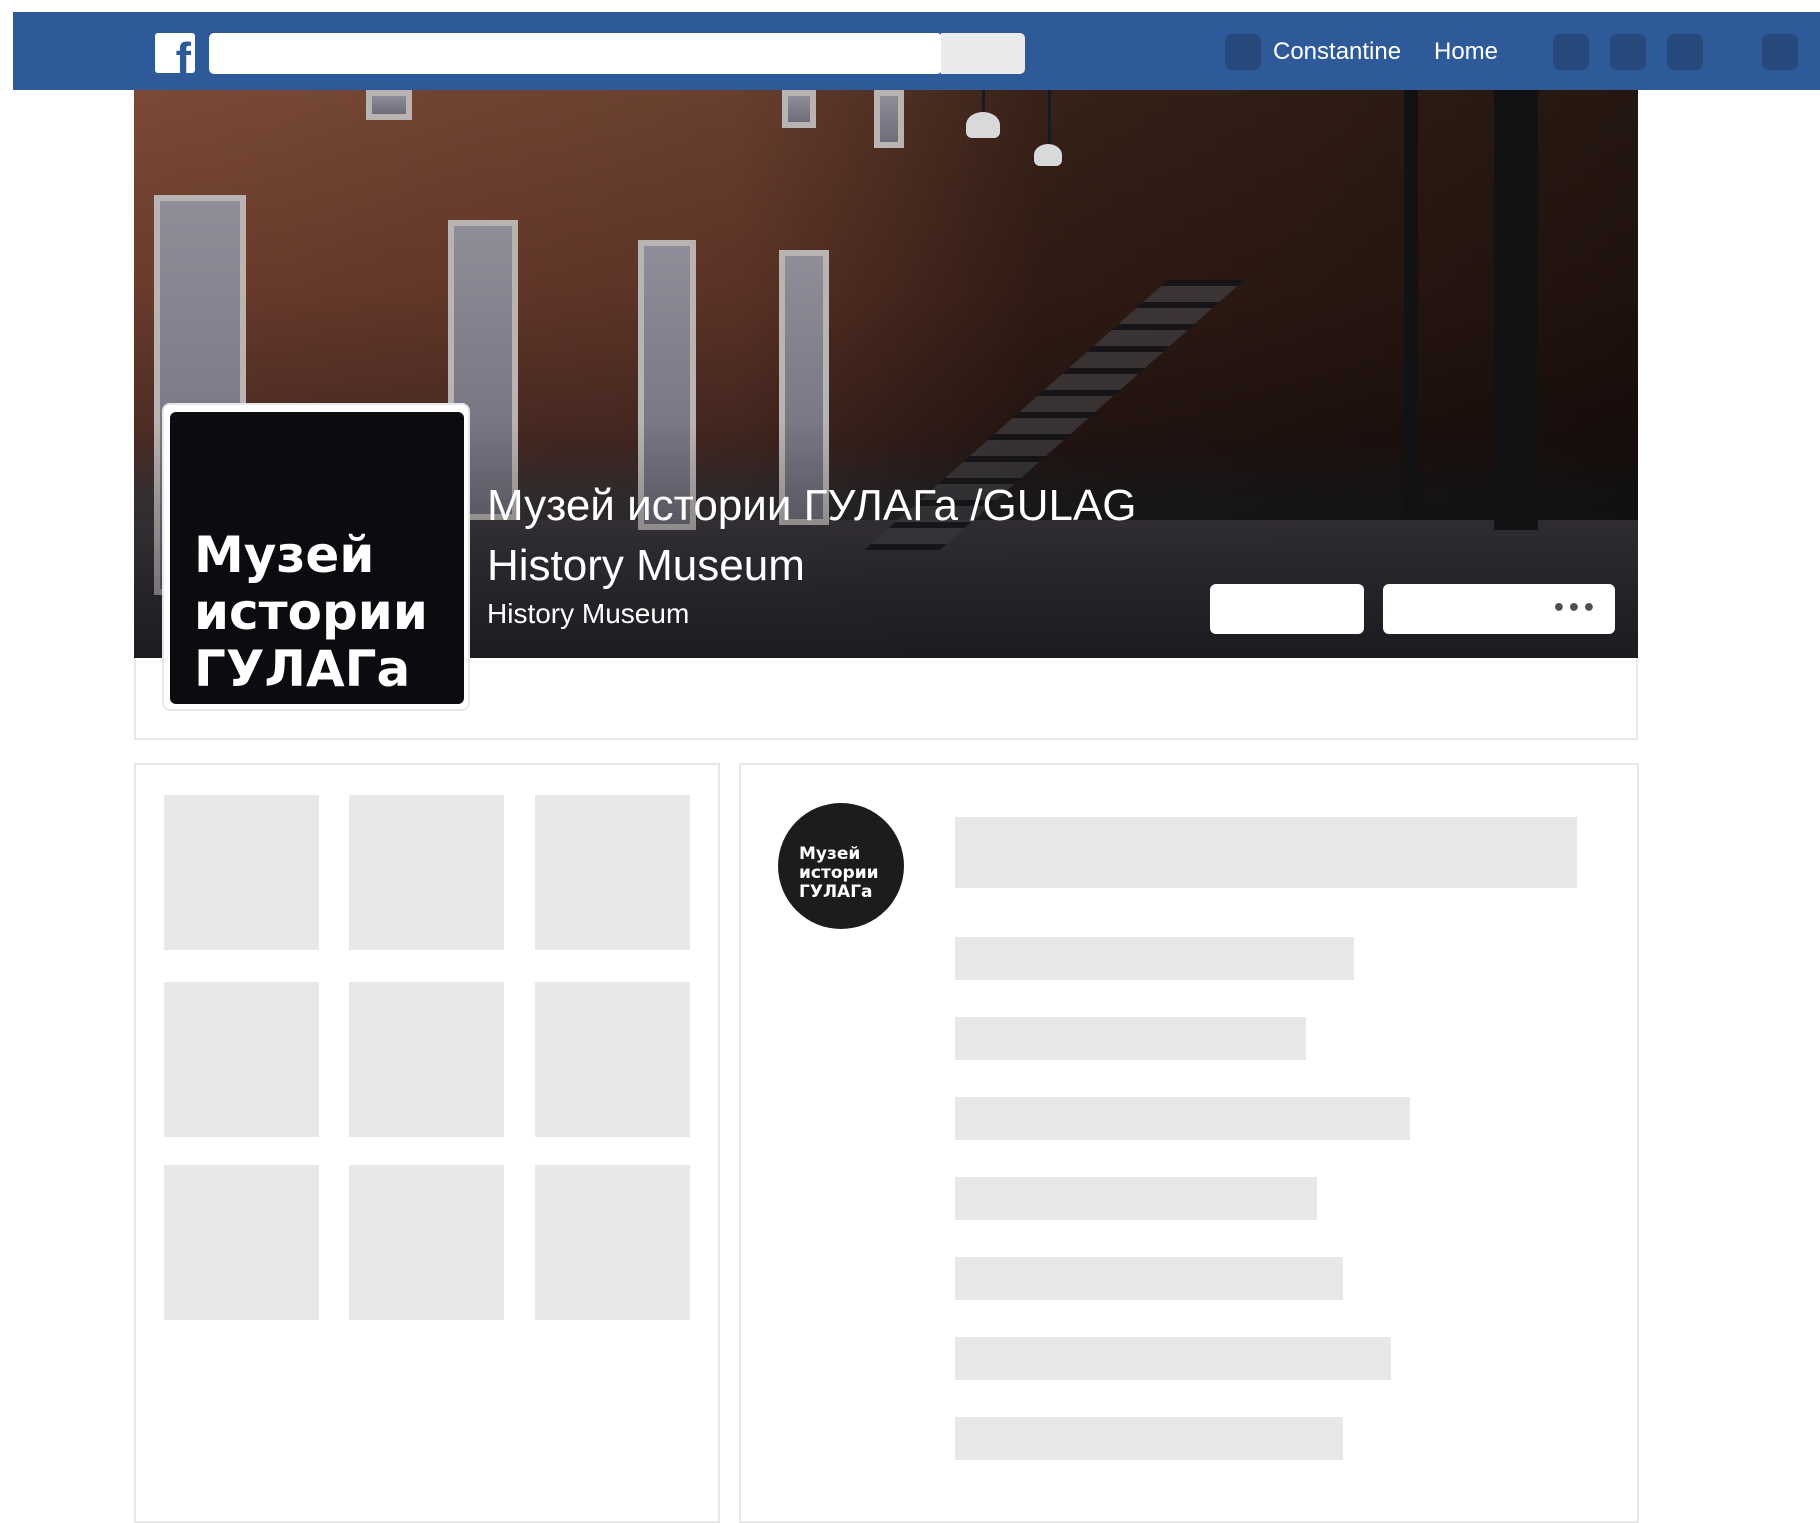  What do you see at coordinates (1287, 609) in the screenshot?
I see `like-button` at bounding box center [1287, 609].